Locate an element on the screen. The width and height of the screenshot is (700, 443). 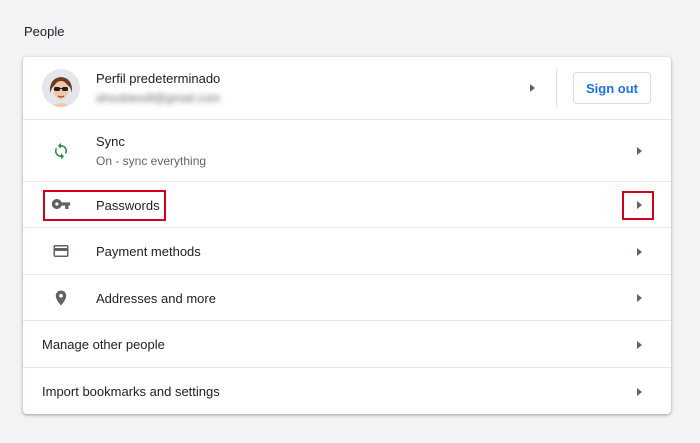
sync-status: On - sync everything is located at coordinates (151, 161).